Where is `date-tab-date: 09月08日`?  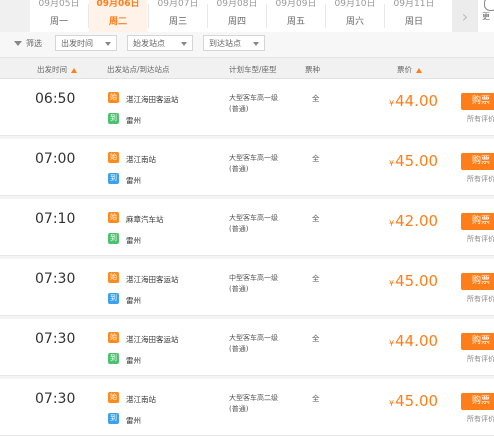 date-tab-date: 09月08日 is located at coordinates (237, 4).